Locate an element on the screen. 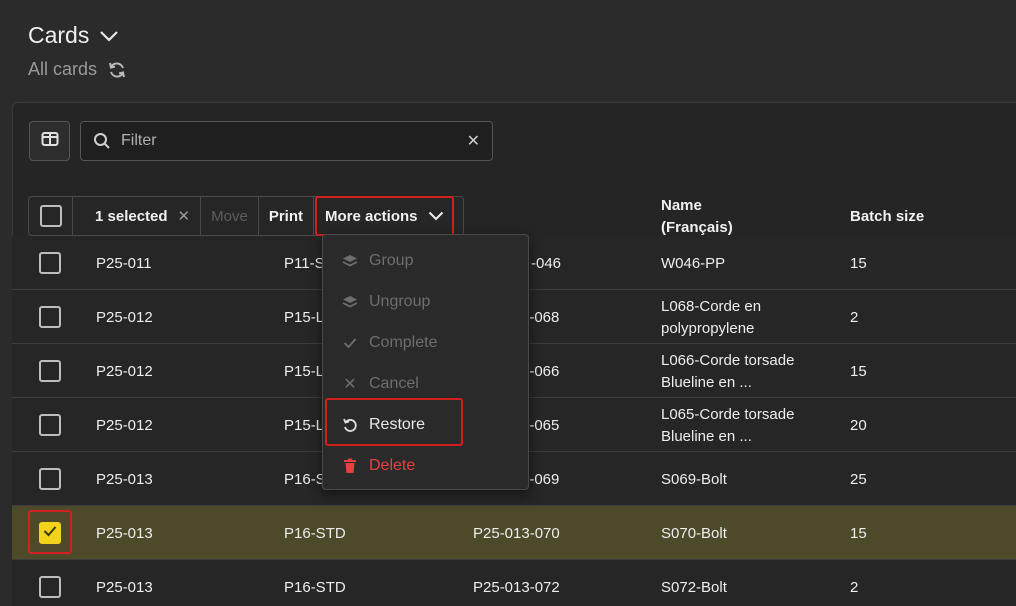 The image size is (1016, 606). row-cell-ref: P25-013-072 is located at coordinates (516, 587).